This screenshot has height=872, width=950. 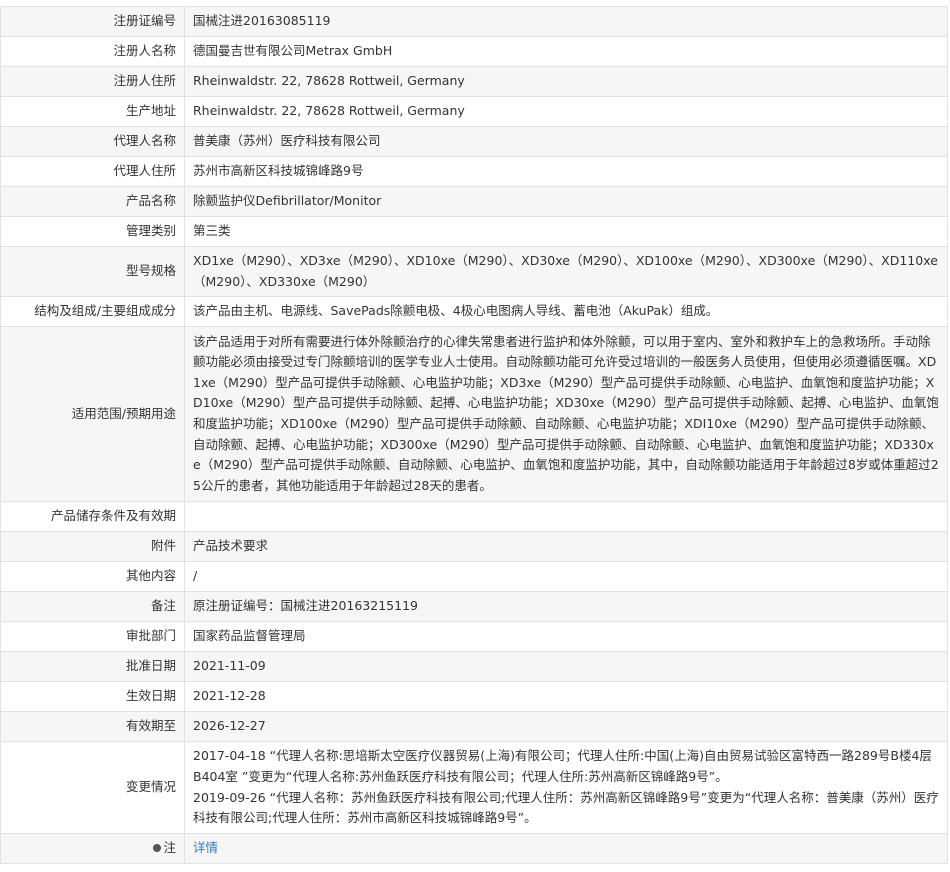 What do you see at coordinates (566, 231) in the screenshot?
I see `row-value: 第三类` at bounding box center [566, 231].